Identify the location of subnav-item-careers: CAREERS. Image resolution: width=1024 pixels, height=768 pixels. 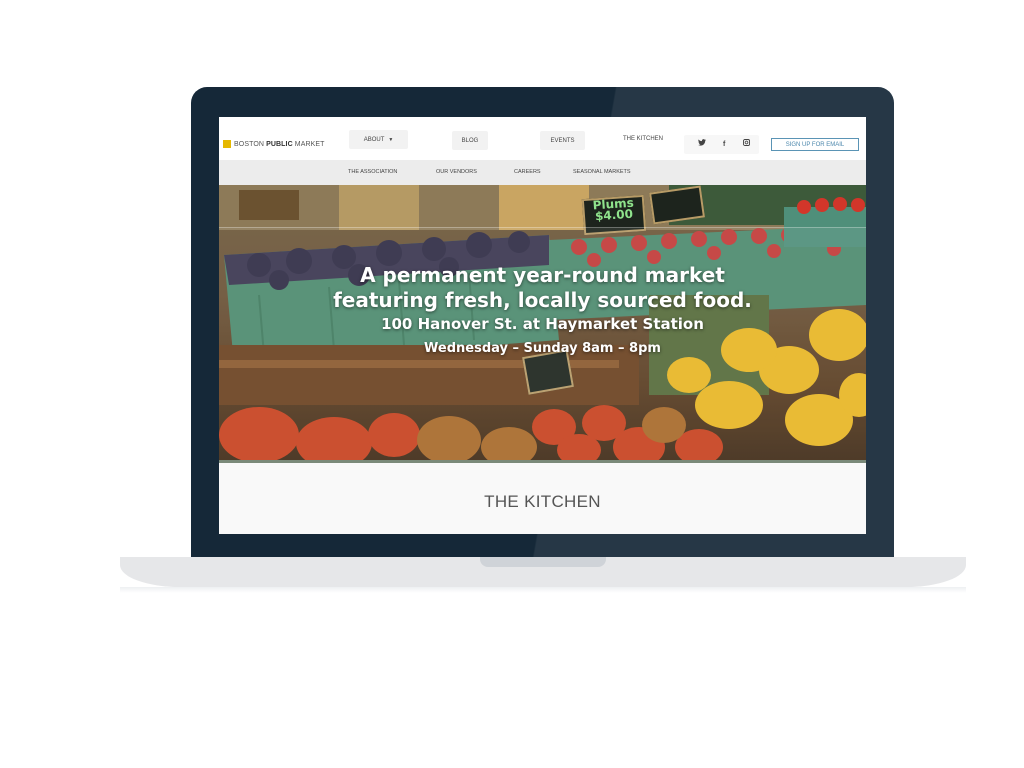
(527, 172).